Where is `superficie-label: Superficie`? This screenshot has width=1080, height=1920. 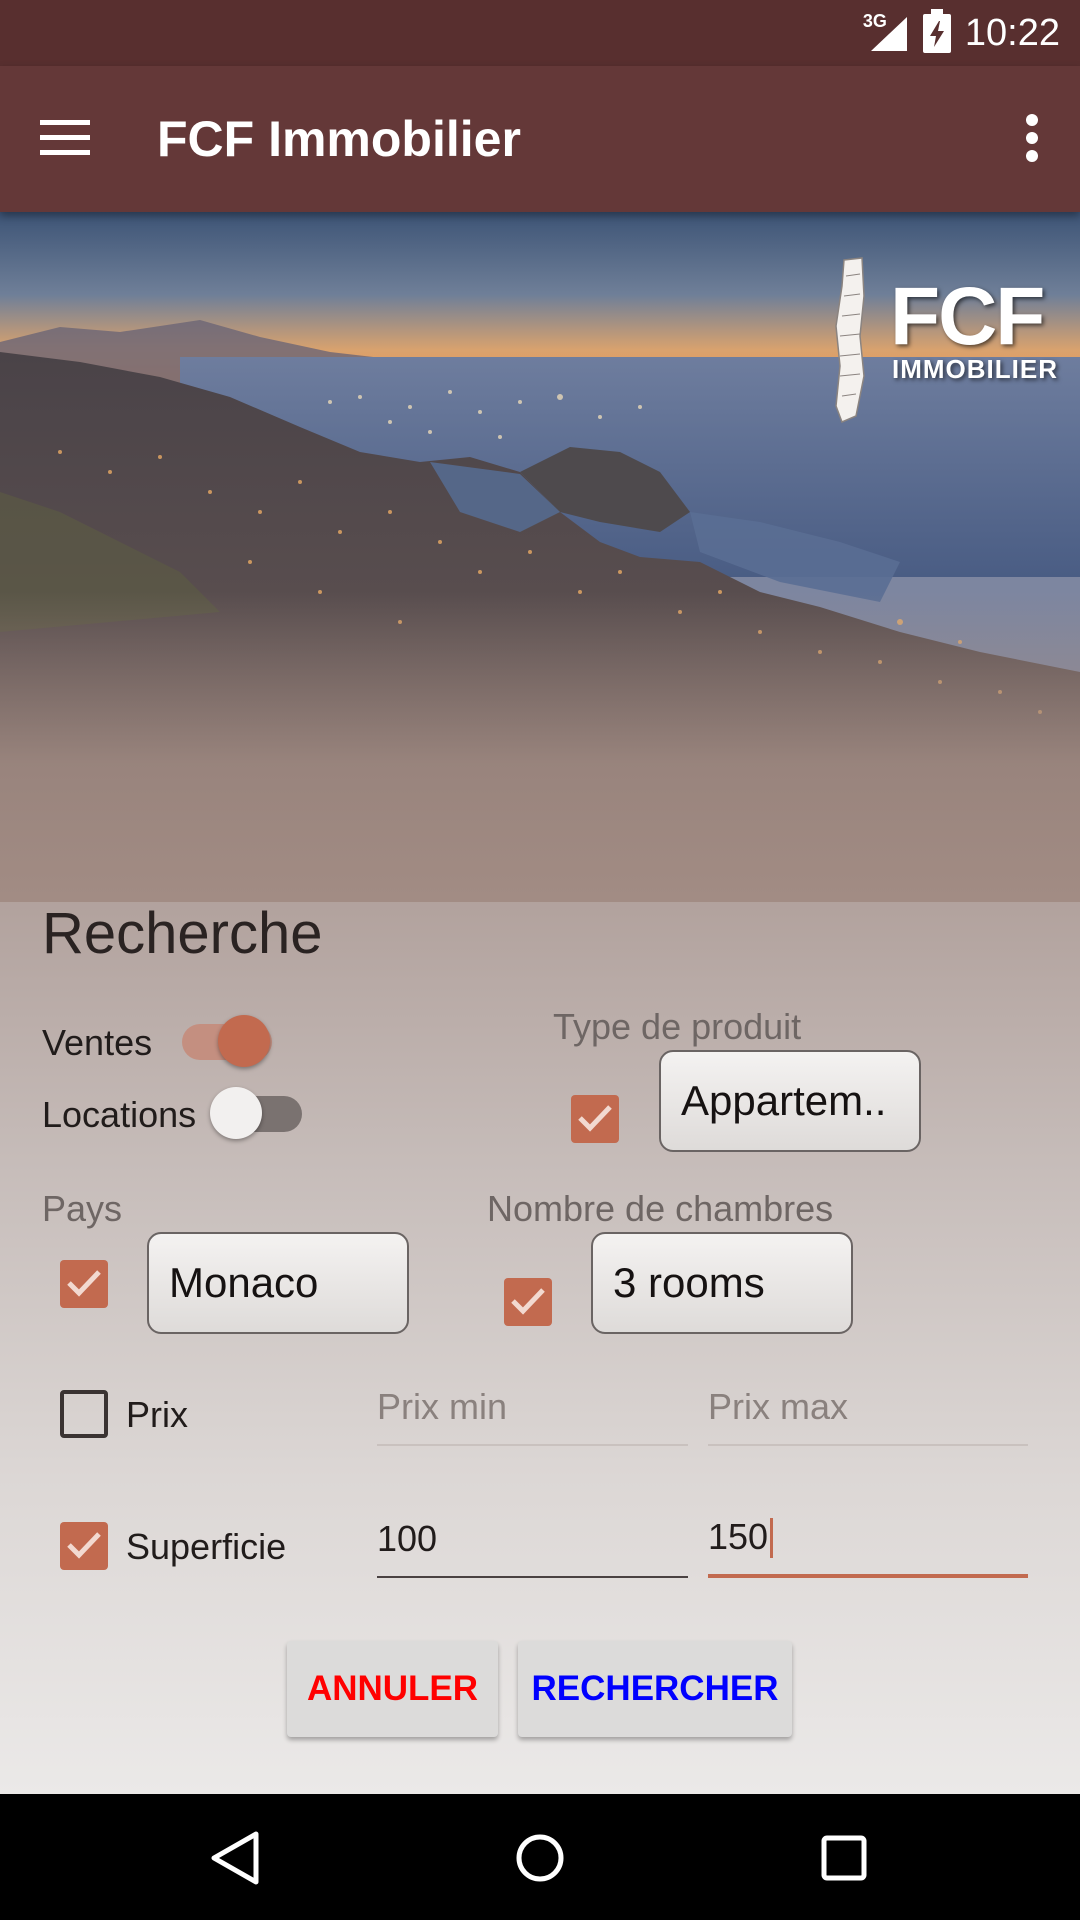 superficie-label: Superficie is located at coordinates (206, 1546).